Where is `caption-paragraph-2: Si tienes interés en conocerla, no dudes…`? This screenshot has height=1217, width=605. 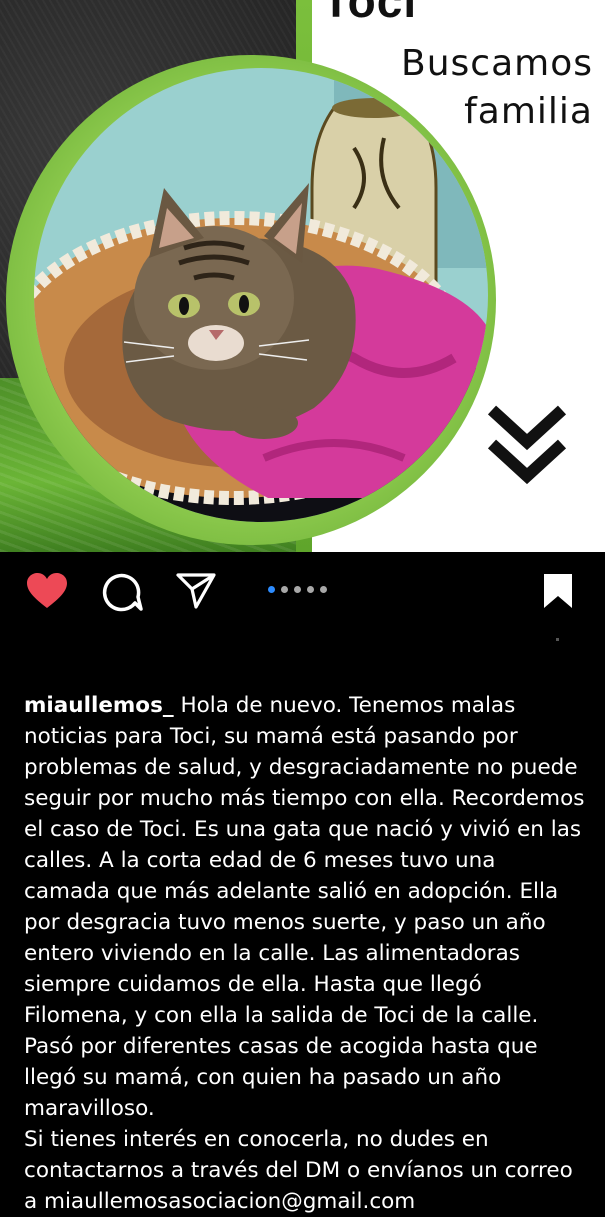
caption-paragraph-2: Si tienes interés en conocerla, no dudes… is located at coordinates (298, 1170).